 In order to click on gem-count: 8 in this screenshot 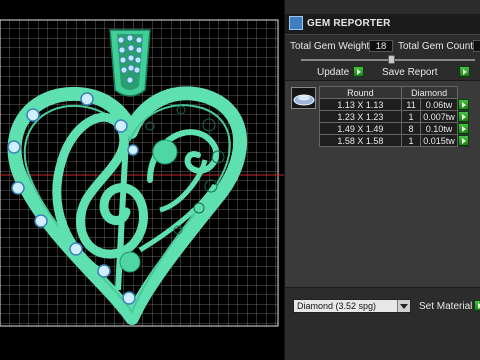, I will do `click(411, 128)`.